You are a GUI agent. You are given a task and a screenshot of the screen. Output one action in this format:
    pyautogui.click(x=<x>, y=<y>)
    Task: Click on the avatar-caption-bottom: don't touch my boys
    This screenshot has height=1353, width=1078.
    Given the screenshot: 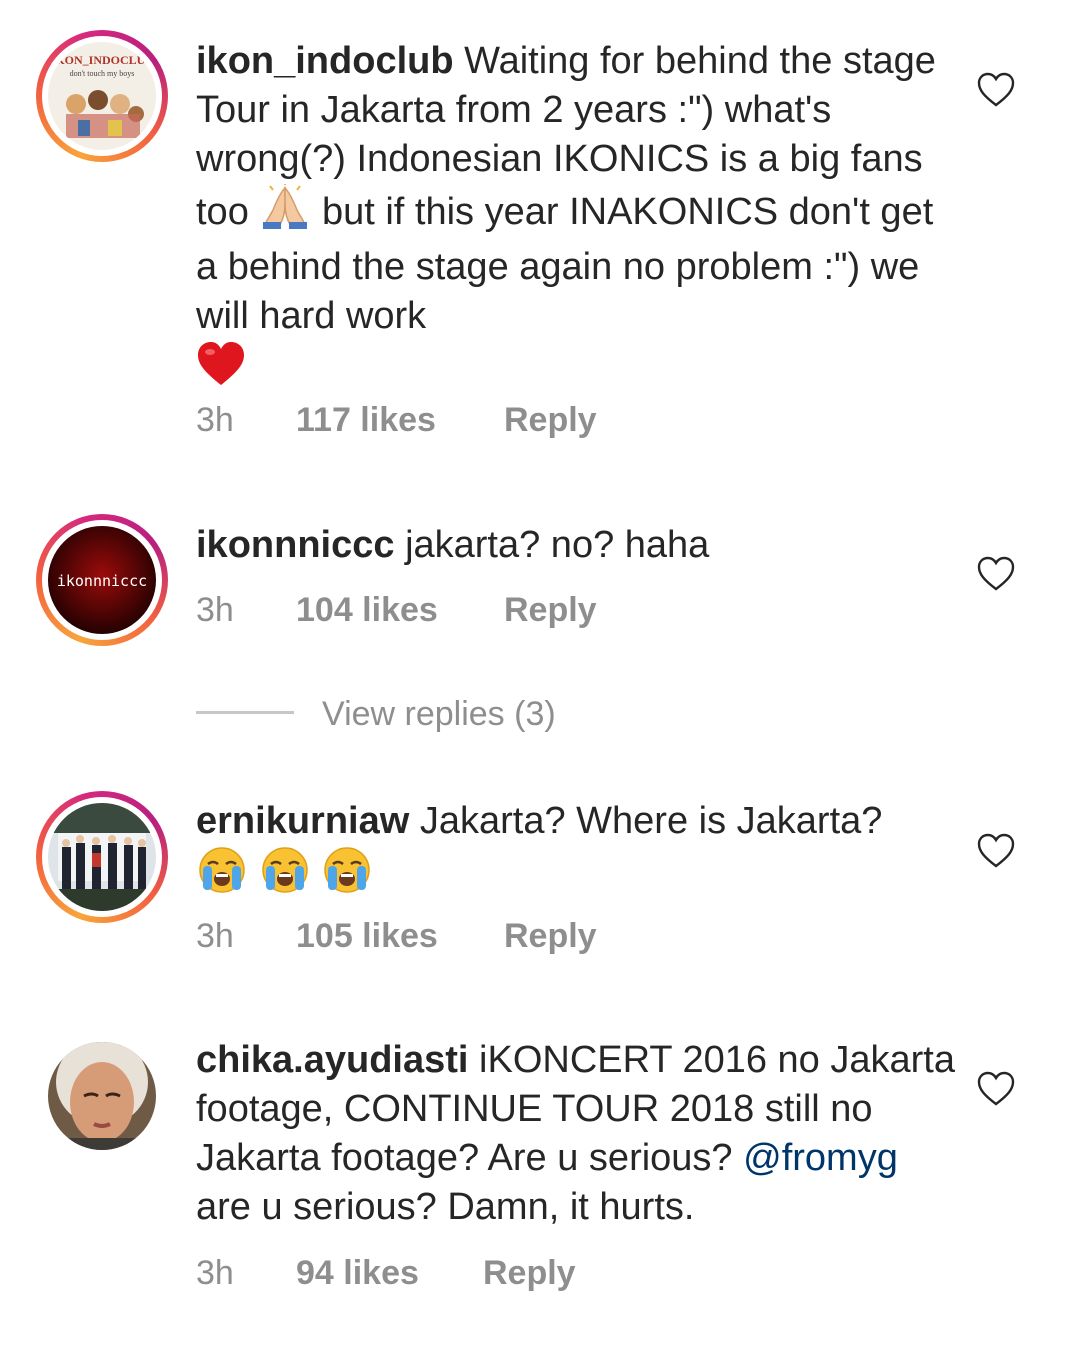 What is the action you would take?
    pyautogui.click(x=102, y=73)
    